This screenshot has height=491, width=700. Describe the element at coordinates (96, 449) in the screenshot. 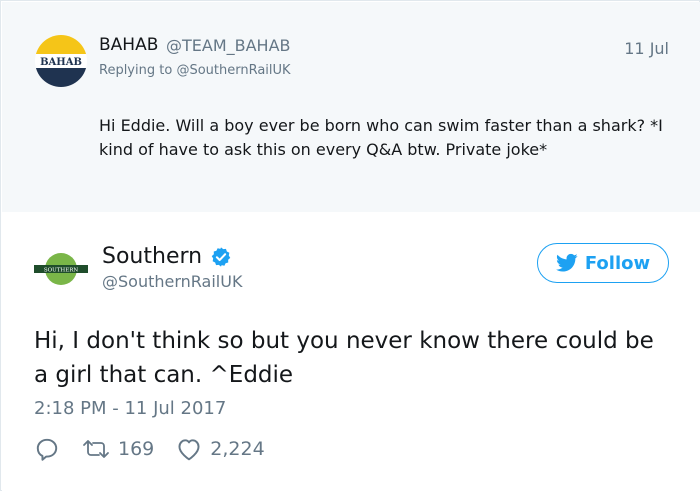

I see `retweet-icon` at that location.